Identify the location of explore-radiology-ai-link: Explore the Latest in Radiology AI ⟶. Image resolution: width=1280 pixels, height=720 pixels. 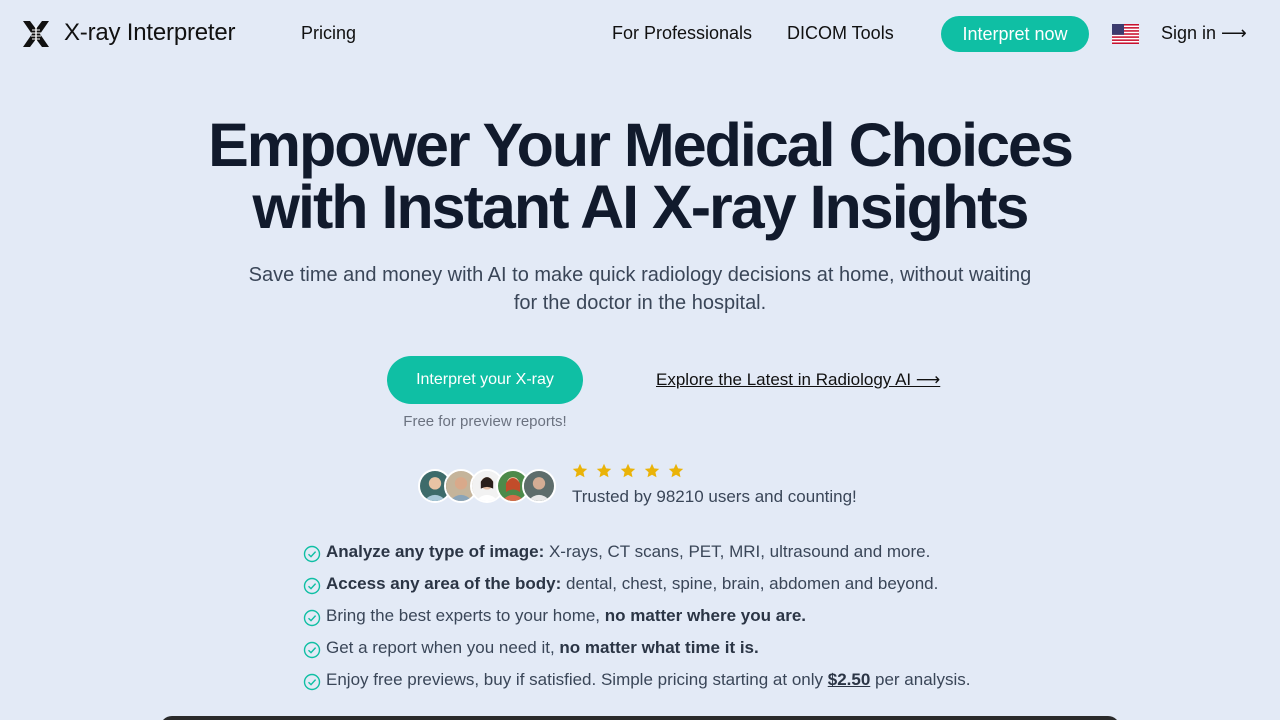
(798, 380).